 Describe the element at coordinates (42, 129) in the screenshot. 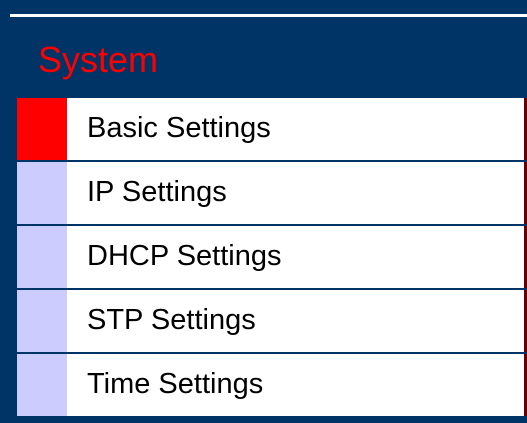

I see `active-indicator` at that location.